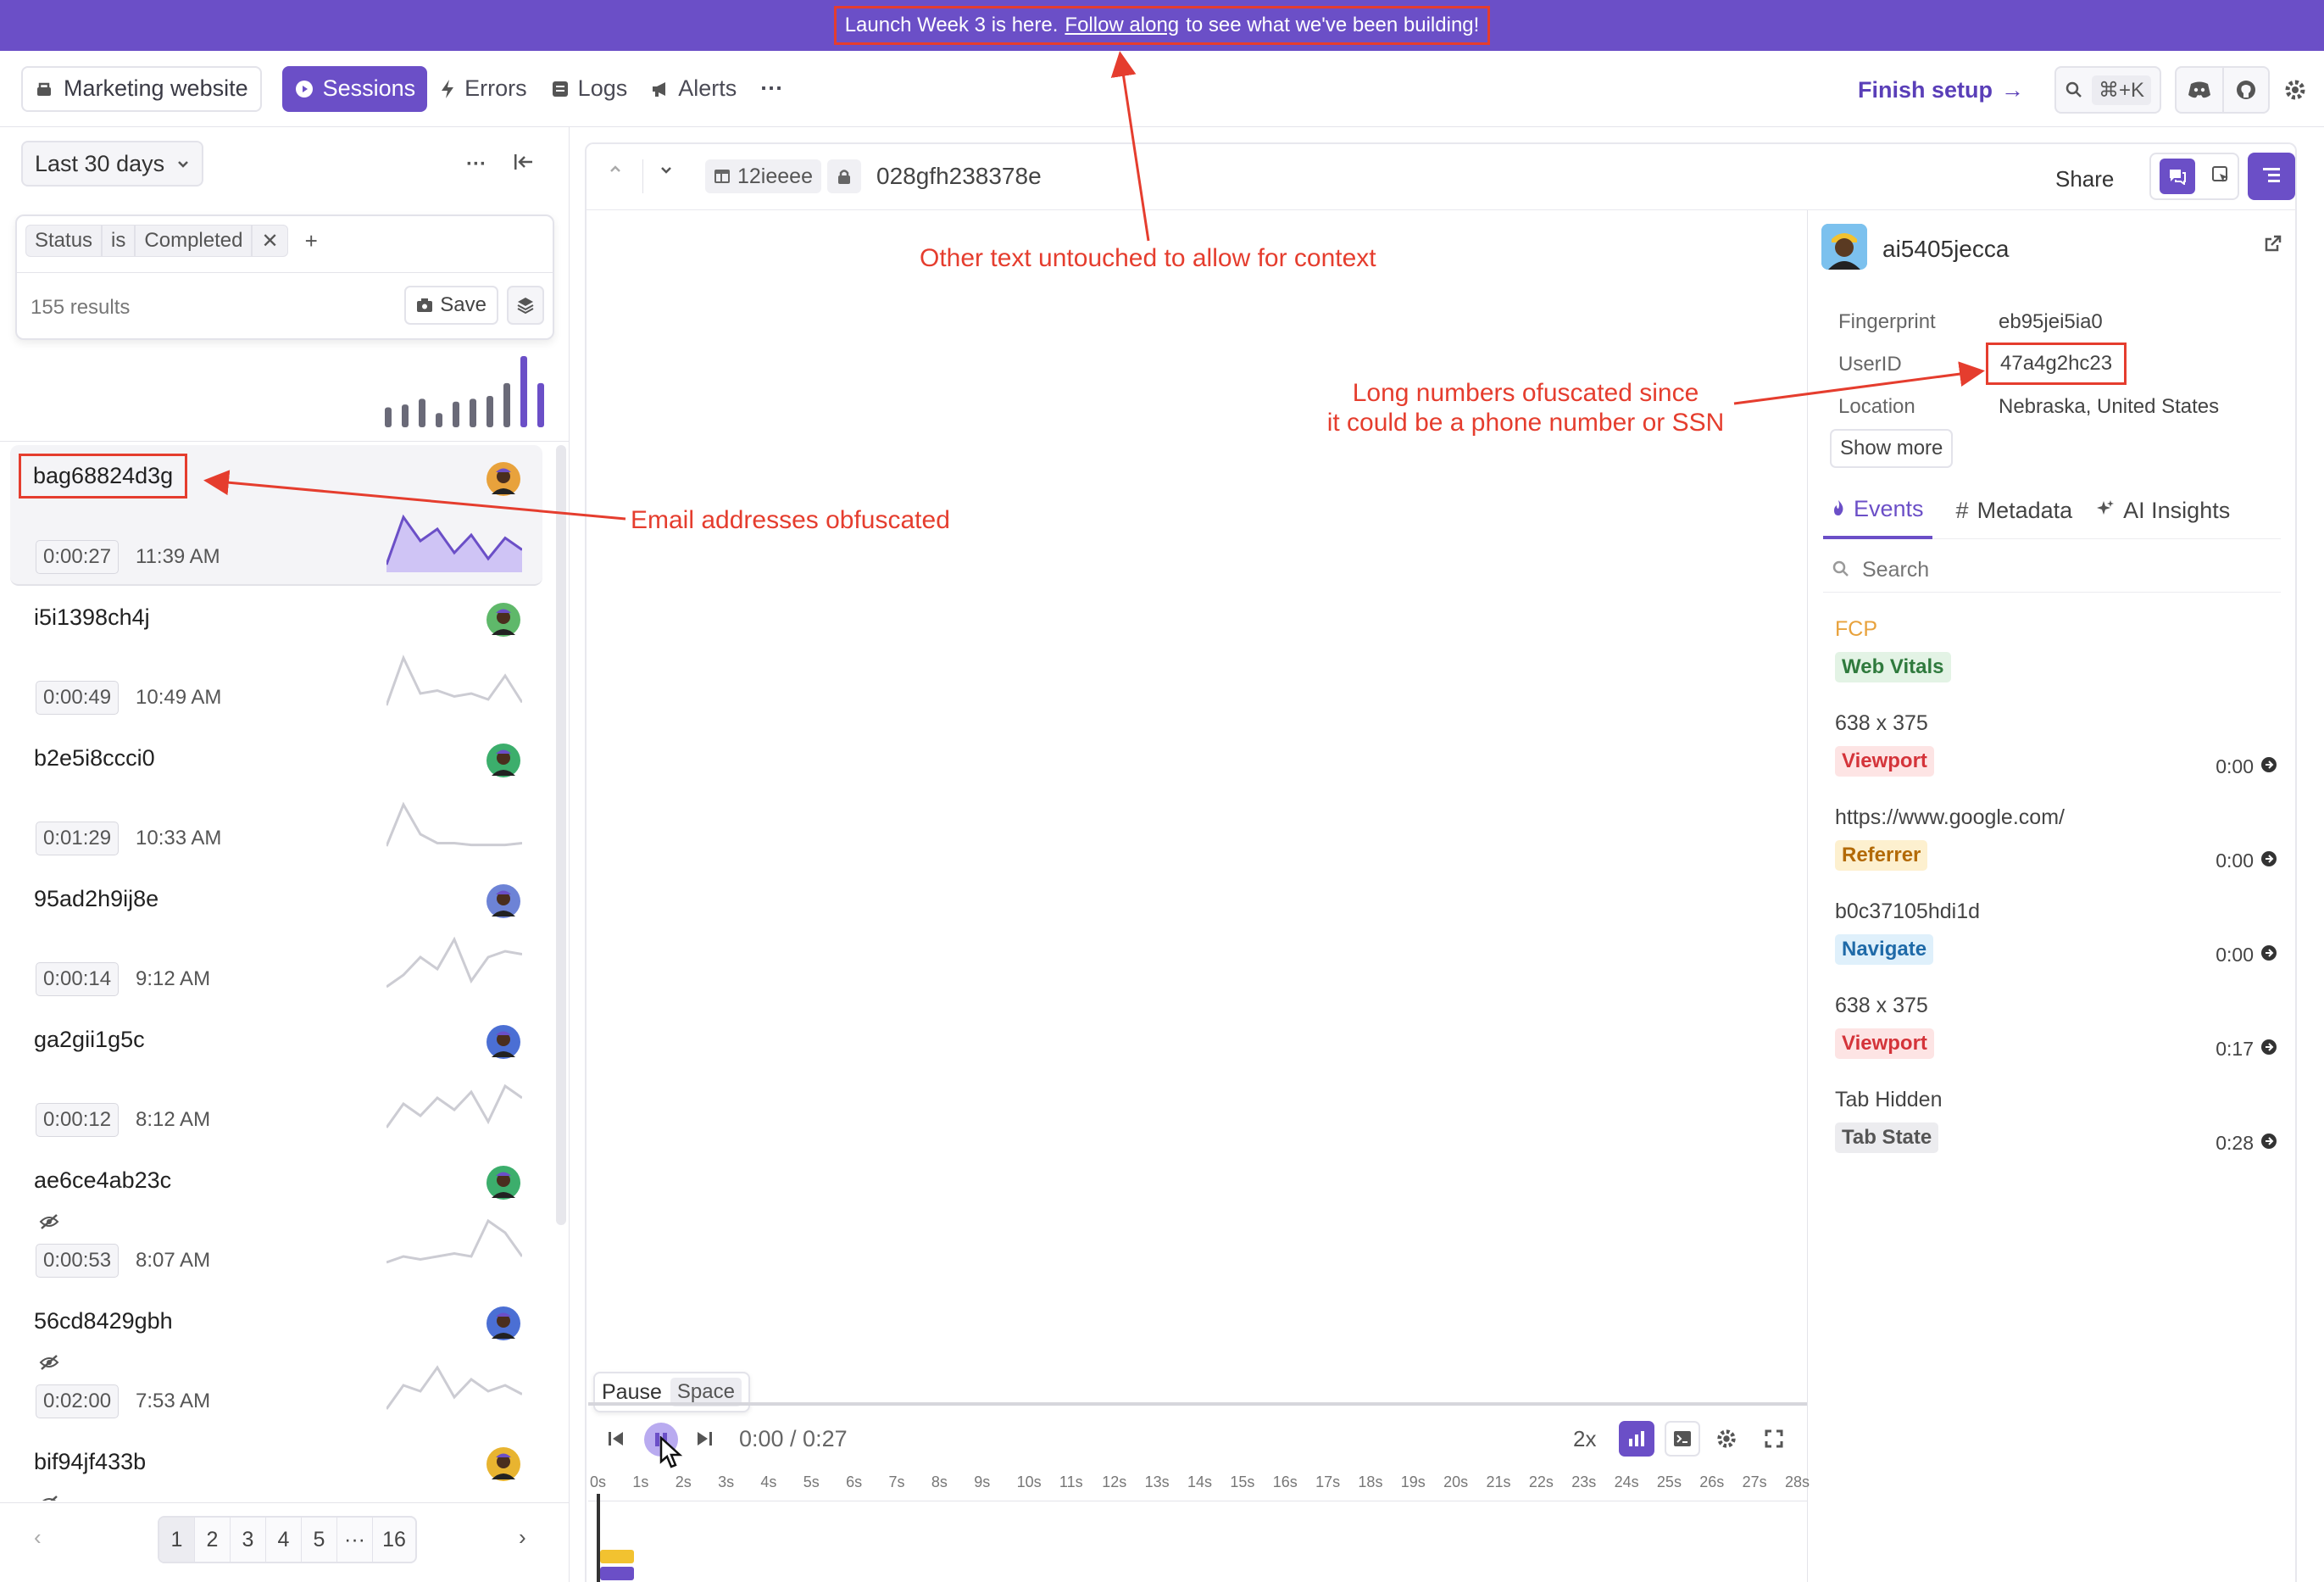 Image resolution: width=2324 pixels, height=1582 pixels. I want to click on event-item: 638 x 375 Viewport 0:00, so click(2060, 744).